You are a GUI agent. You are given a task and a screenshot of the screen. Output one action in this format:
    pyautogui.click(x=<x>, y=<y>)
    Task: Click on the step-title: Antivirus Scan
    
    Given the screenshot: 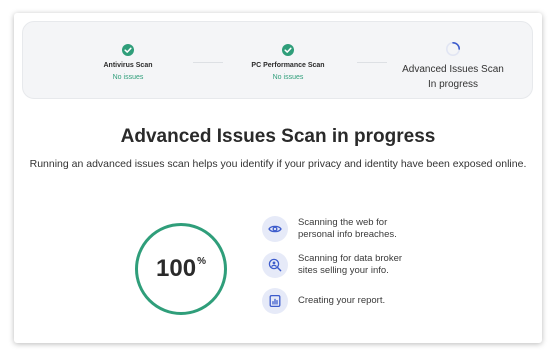 What is the action you would take?
    pyautogui.click(x=128, y=65)
    